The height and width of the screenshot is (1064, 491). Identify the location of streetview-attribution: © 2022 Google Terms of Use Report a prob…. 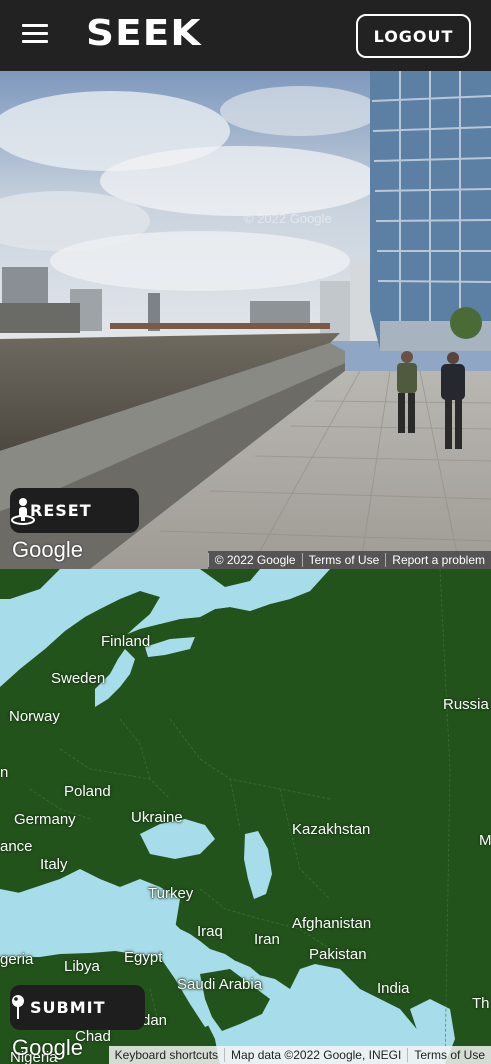
(349, 560).